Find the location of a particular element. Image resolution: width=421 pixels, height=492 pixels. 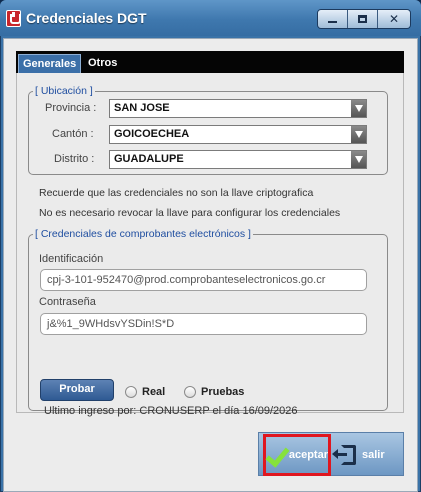

accept-label: aceptar is located at coordinates (308, 455).